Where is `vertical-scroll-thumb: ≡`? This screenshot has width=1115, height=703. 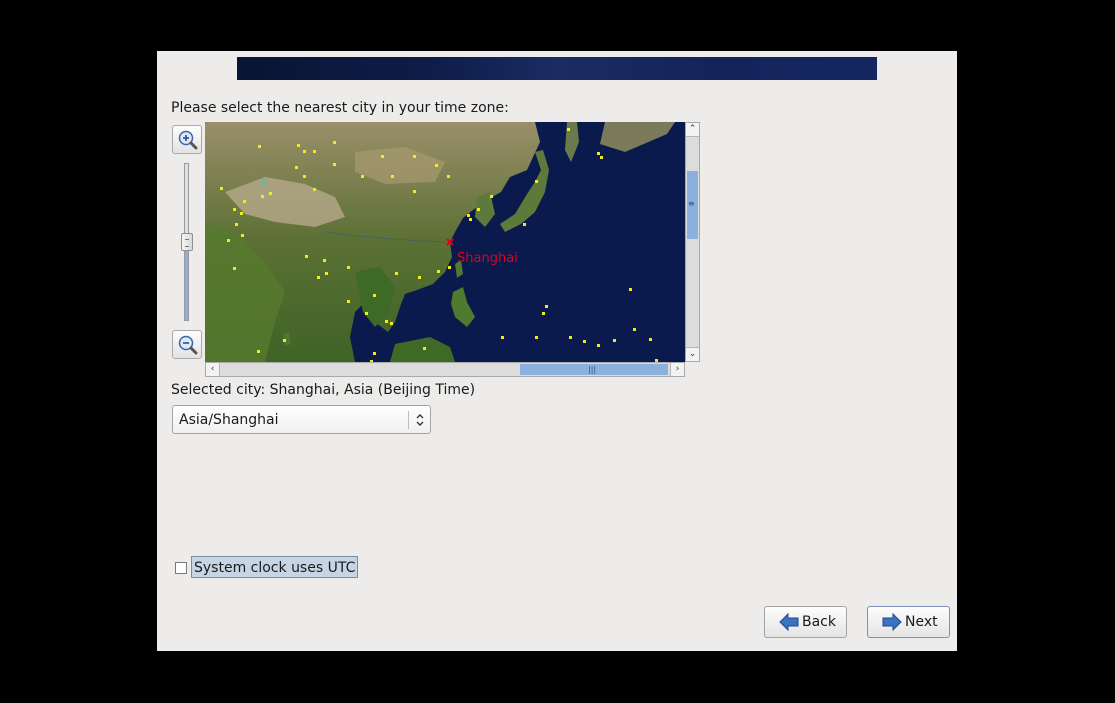 vertical-scroll-thumb: ≡ is located at coordinates (692, 205).